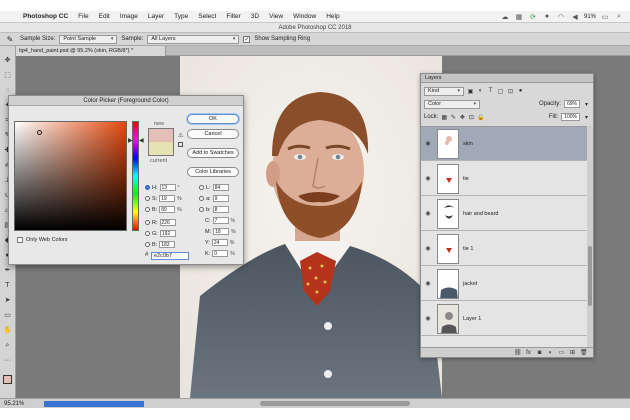 This screenshot has width=630, height=420. I want to click on stop-icon: ●, so click(547, 16).